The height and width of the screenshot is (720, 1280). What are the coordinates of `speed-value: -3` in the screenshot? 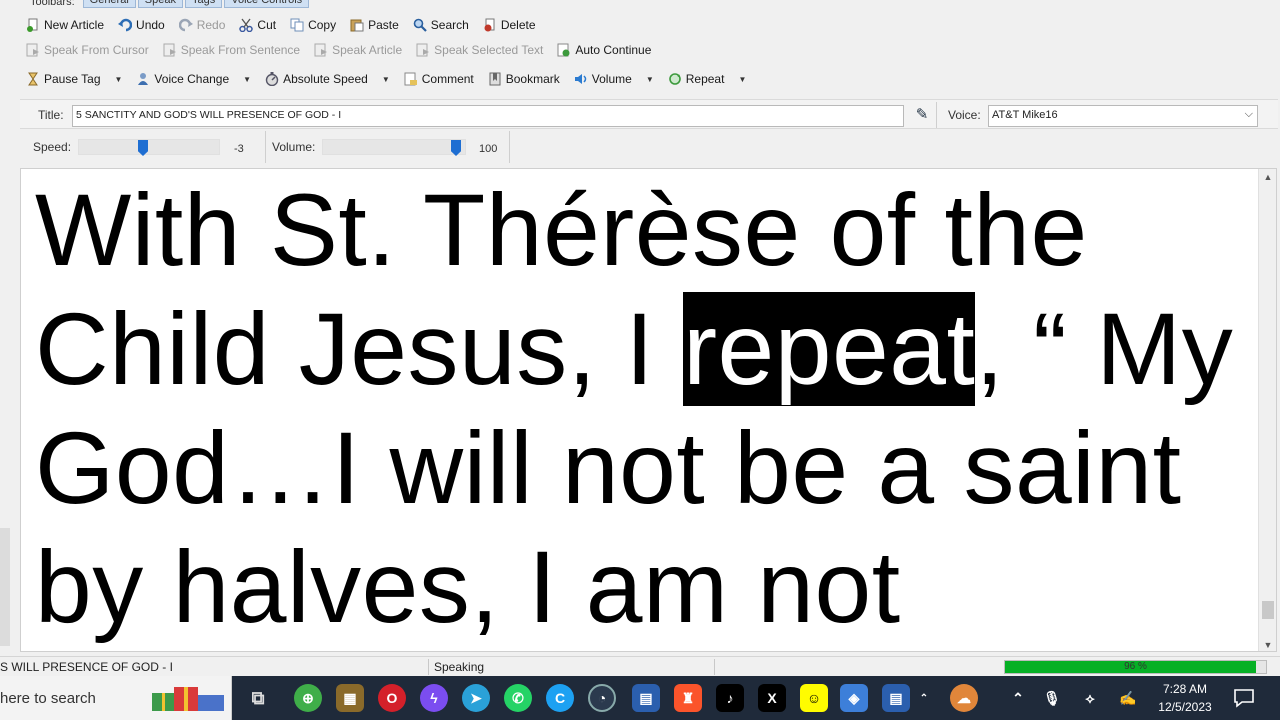 It's located at (239, 149).